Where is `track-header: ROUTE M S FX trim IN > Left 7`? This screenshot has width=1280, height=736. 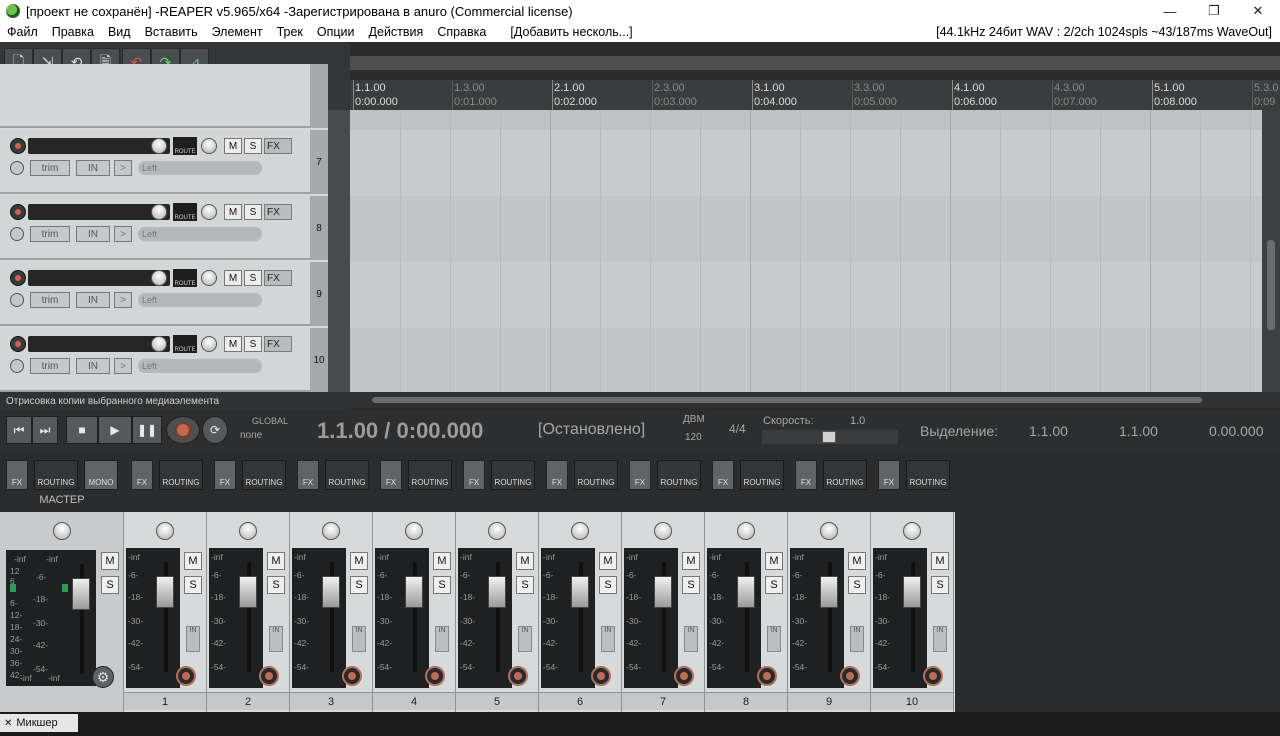 track-header: ROUTE M S FX trim IN > Left 7 is located at coordinates (164, 162).